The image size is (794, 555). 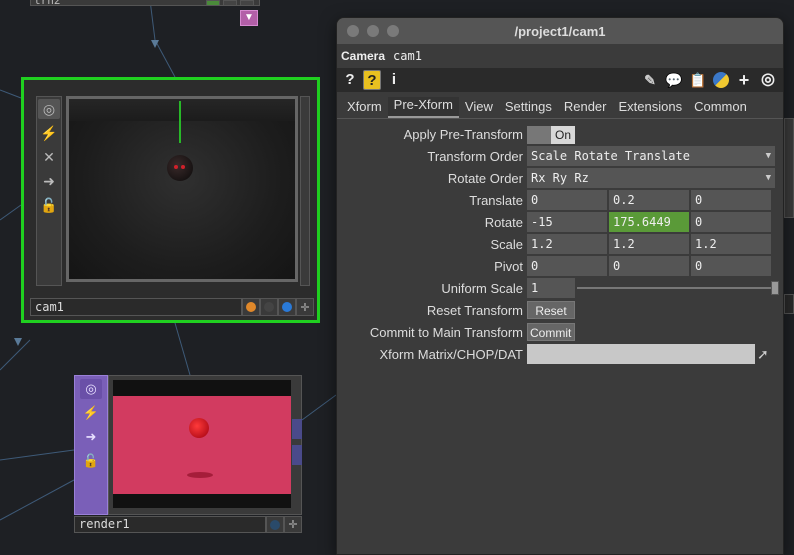 I want to click on operator-header: Camera cam1, so click(x=560, y=56).